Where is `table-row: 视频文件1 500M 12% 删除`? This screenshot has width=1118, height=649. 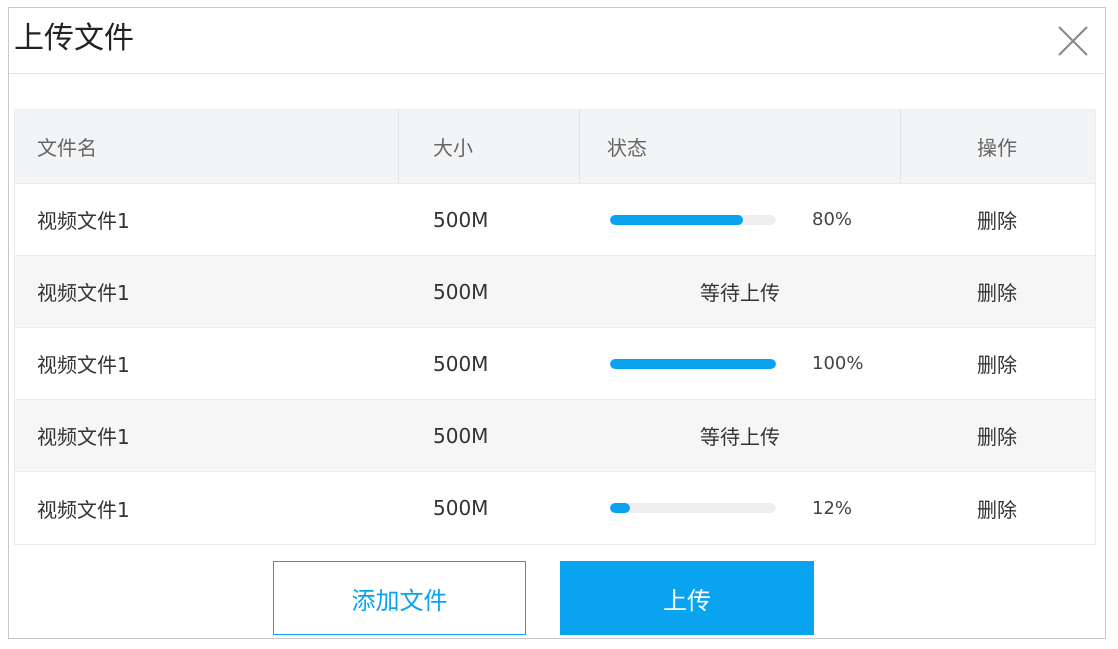
table-row: 视频文件1 500M 12% 删除 is located at coordinates (555, 508).